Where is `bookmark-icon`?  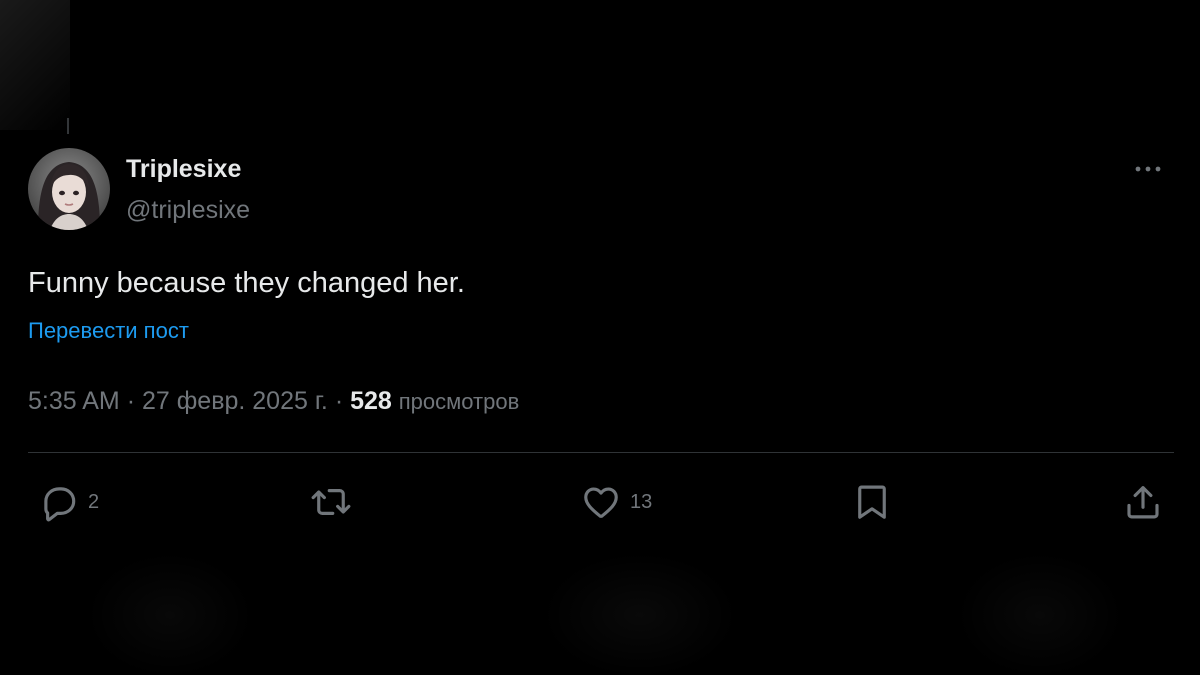 bookmark-icon is located at coordinates (872, 502).